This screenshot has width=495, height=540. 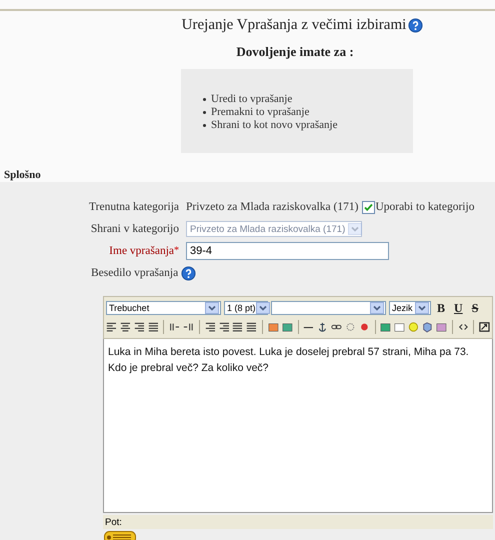 What do you see at coordinates (246, 308) in the screenshot?
I see `toolbar-select: 1 (8 pt)` at bounding box center [246, 308].